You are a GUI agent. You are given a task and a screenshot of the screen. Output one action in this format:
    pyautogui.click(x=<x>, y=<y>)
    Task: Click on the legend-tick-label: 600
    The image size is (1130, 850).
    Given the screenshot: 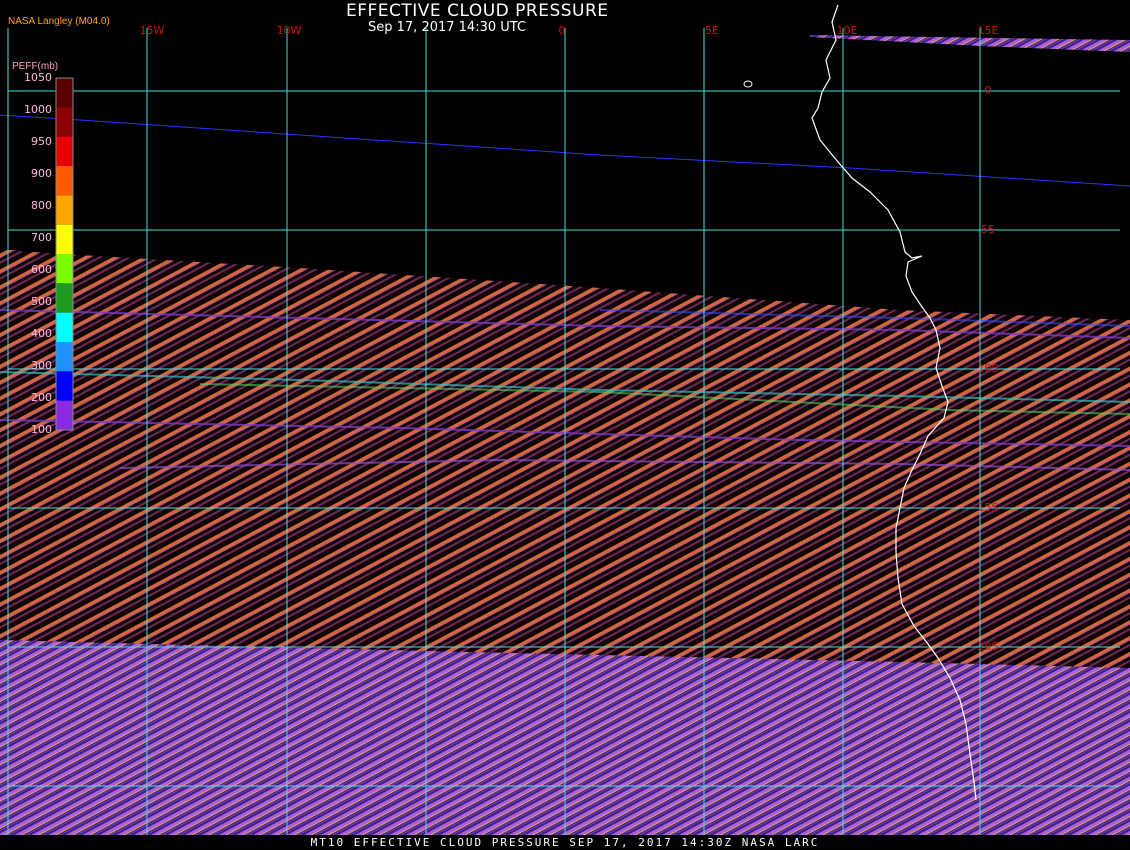 What is the action you would take?
    pyautogui.click(x=41, y=269)
    